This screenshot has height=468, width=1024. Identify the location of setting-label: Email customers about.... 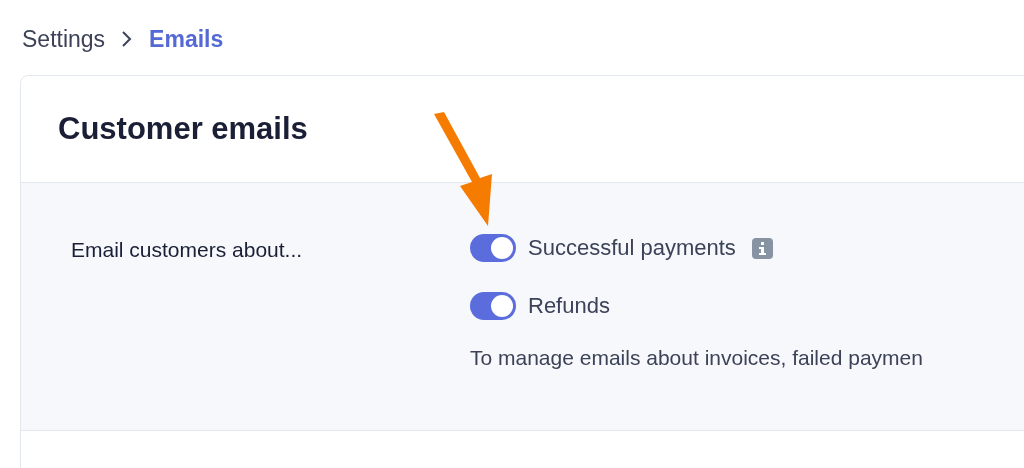
(187, 250).